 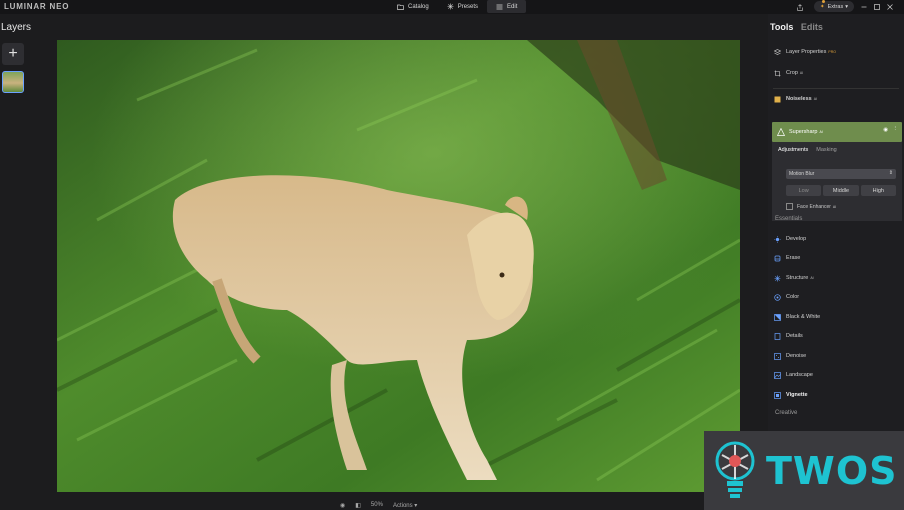 I want to click on develop-icon, so click(x=777, y=239).